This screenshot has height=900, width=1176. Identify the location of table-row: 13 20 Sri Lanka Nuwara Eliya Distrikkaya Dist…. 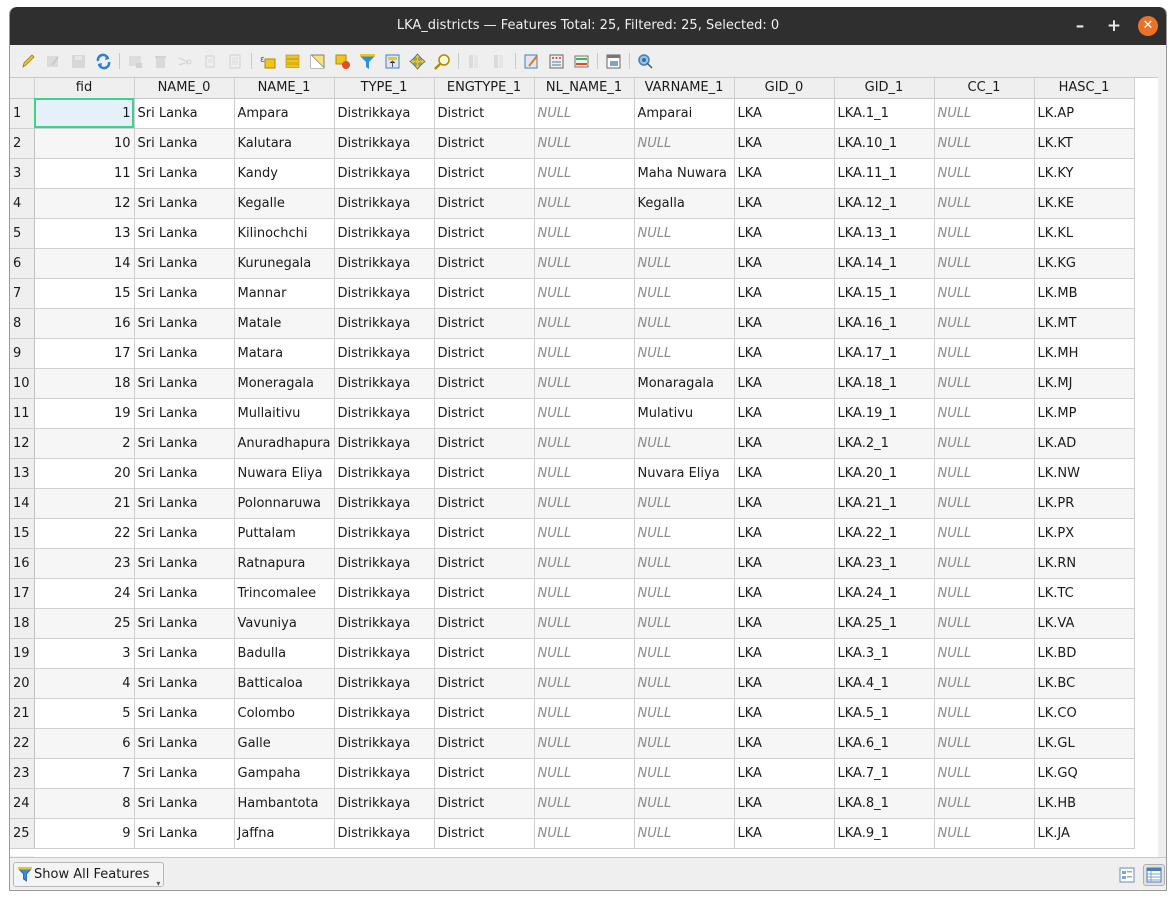
(572, 473).